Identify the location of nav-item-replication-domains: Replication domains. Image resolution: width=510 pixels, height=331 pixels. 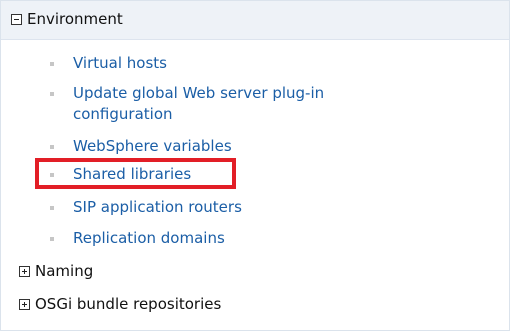
(251, 239).